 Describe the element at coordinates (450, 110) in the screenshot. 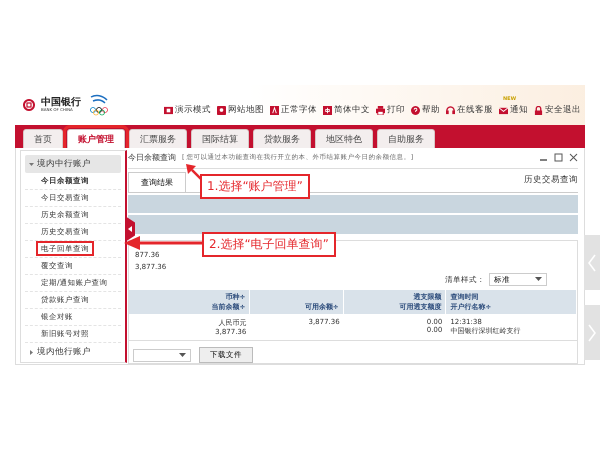

I see `headset-icon` at that location.